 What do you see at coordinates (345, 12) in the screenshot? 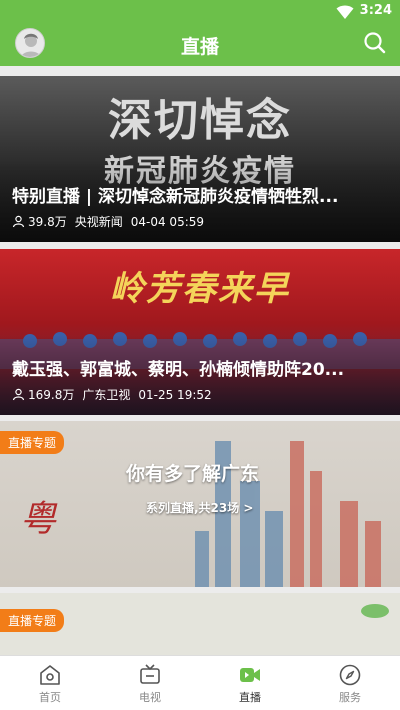
I see `wifi-icon` at bounding box center [345, 12].